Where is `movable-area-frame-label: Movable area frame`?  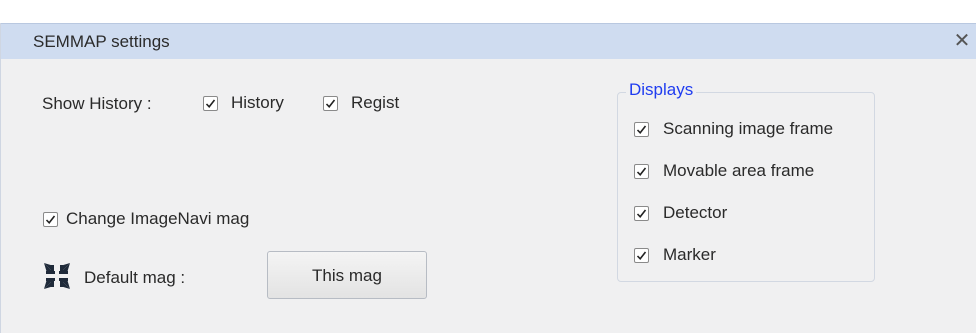
movable-area-frame-label: Movable area frame is located at coordinates (739, 170).